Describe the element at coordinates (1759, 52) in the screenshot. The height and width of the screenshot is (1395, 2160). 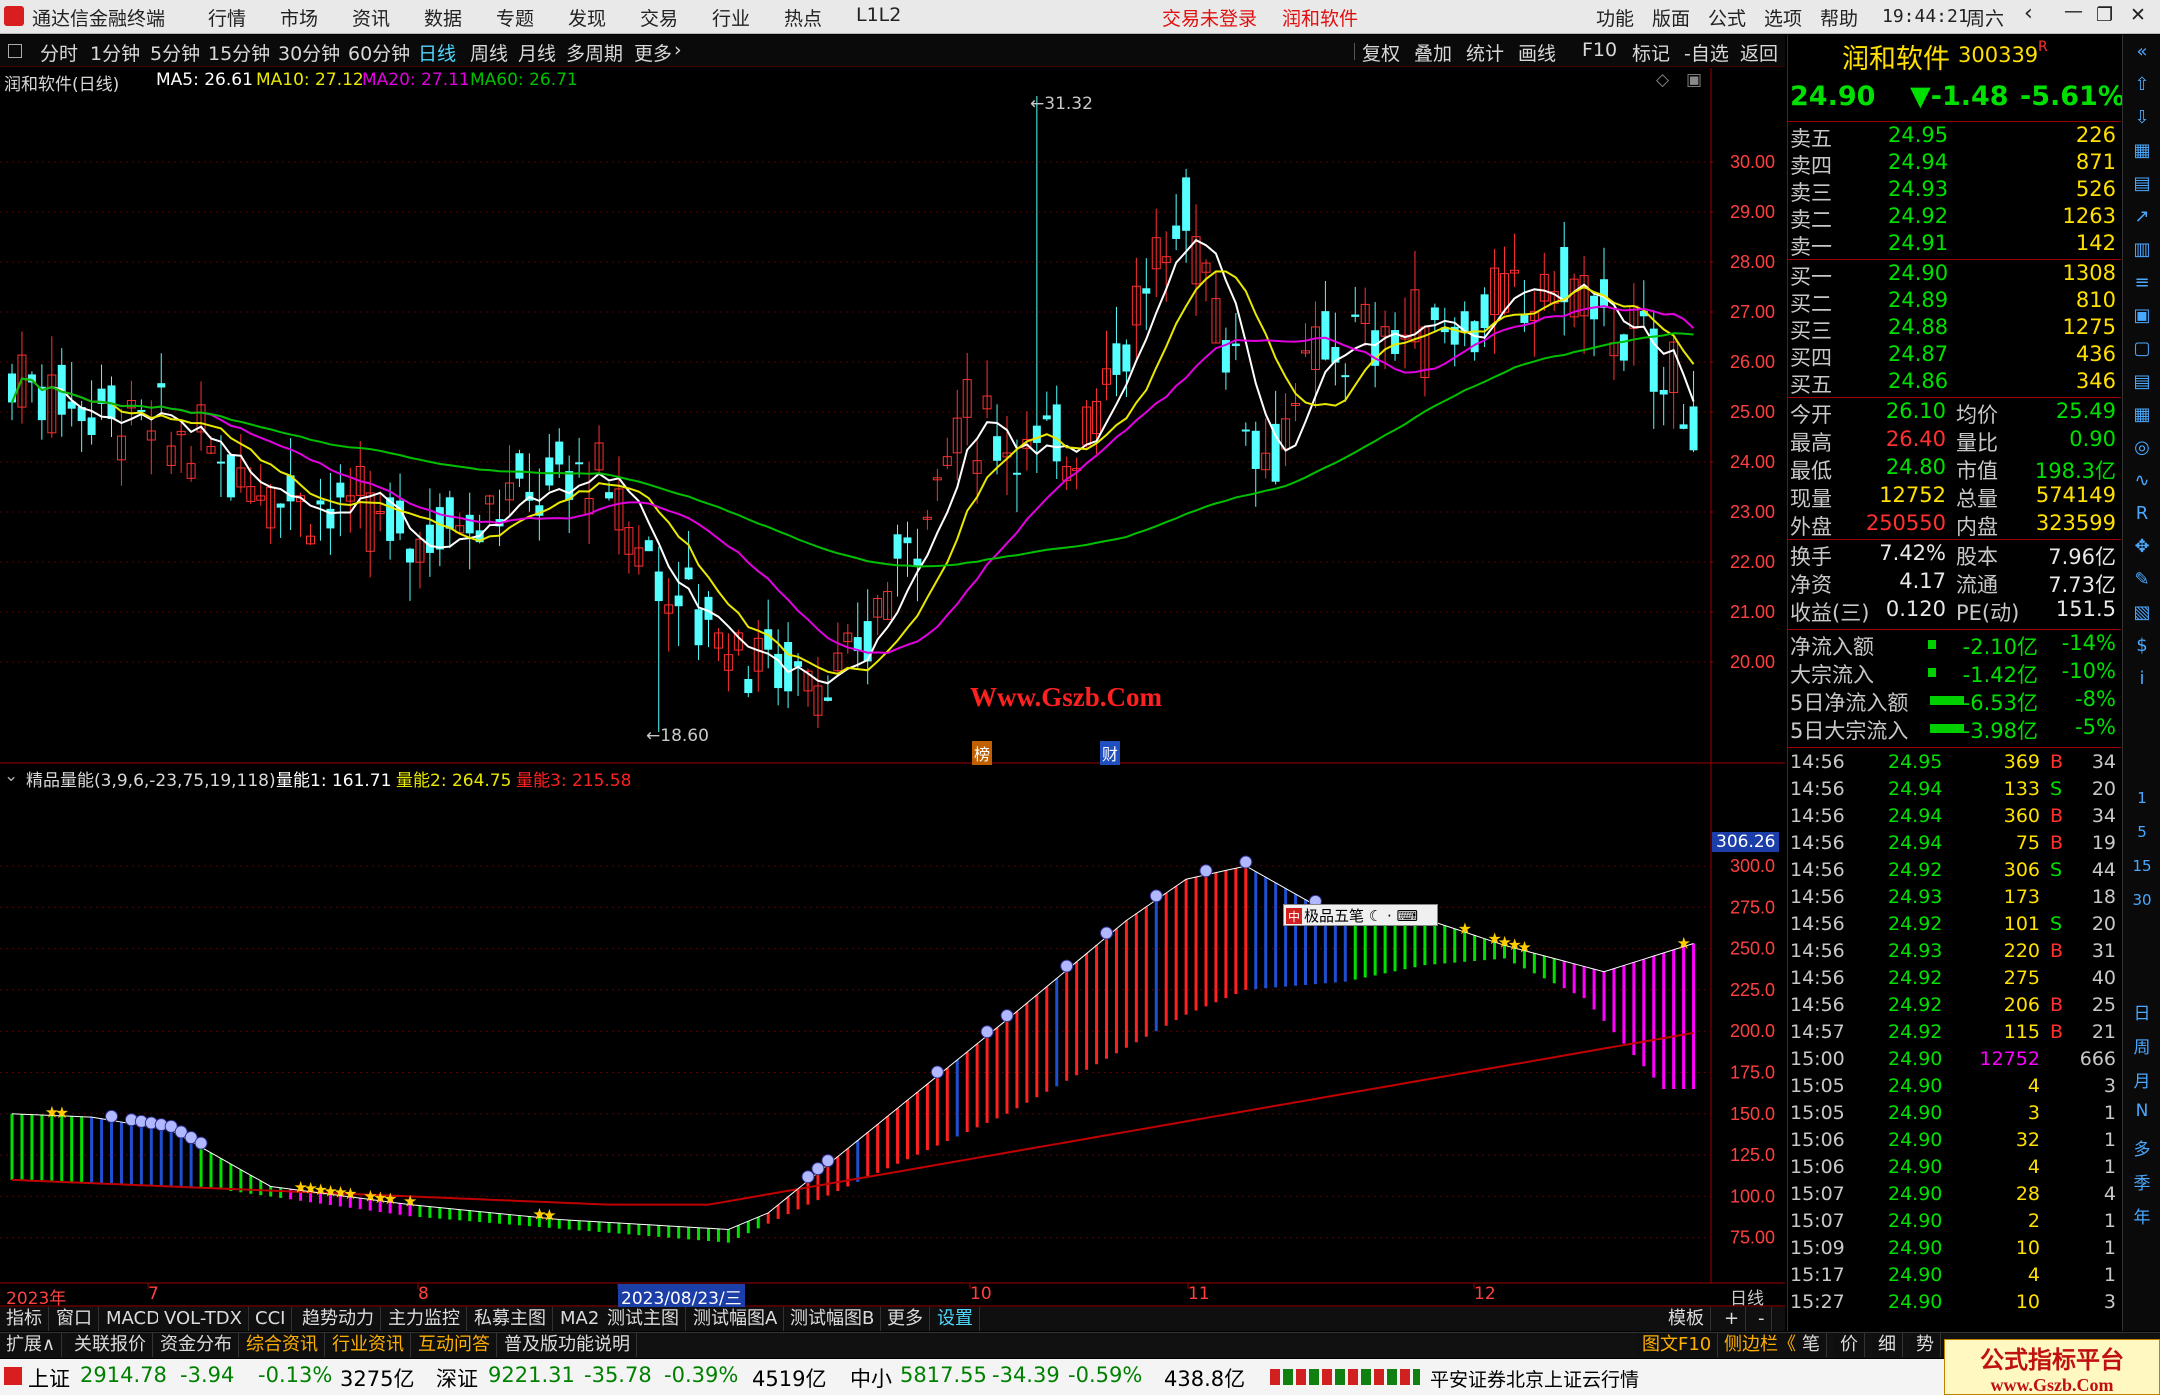
I see `return-button: 返回` at that location.